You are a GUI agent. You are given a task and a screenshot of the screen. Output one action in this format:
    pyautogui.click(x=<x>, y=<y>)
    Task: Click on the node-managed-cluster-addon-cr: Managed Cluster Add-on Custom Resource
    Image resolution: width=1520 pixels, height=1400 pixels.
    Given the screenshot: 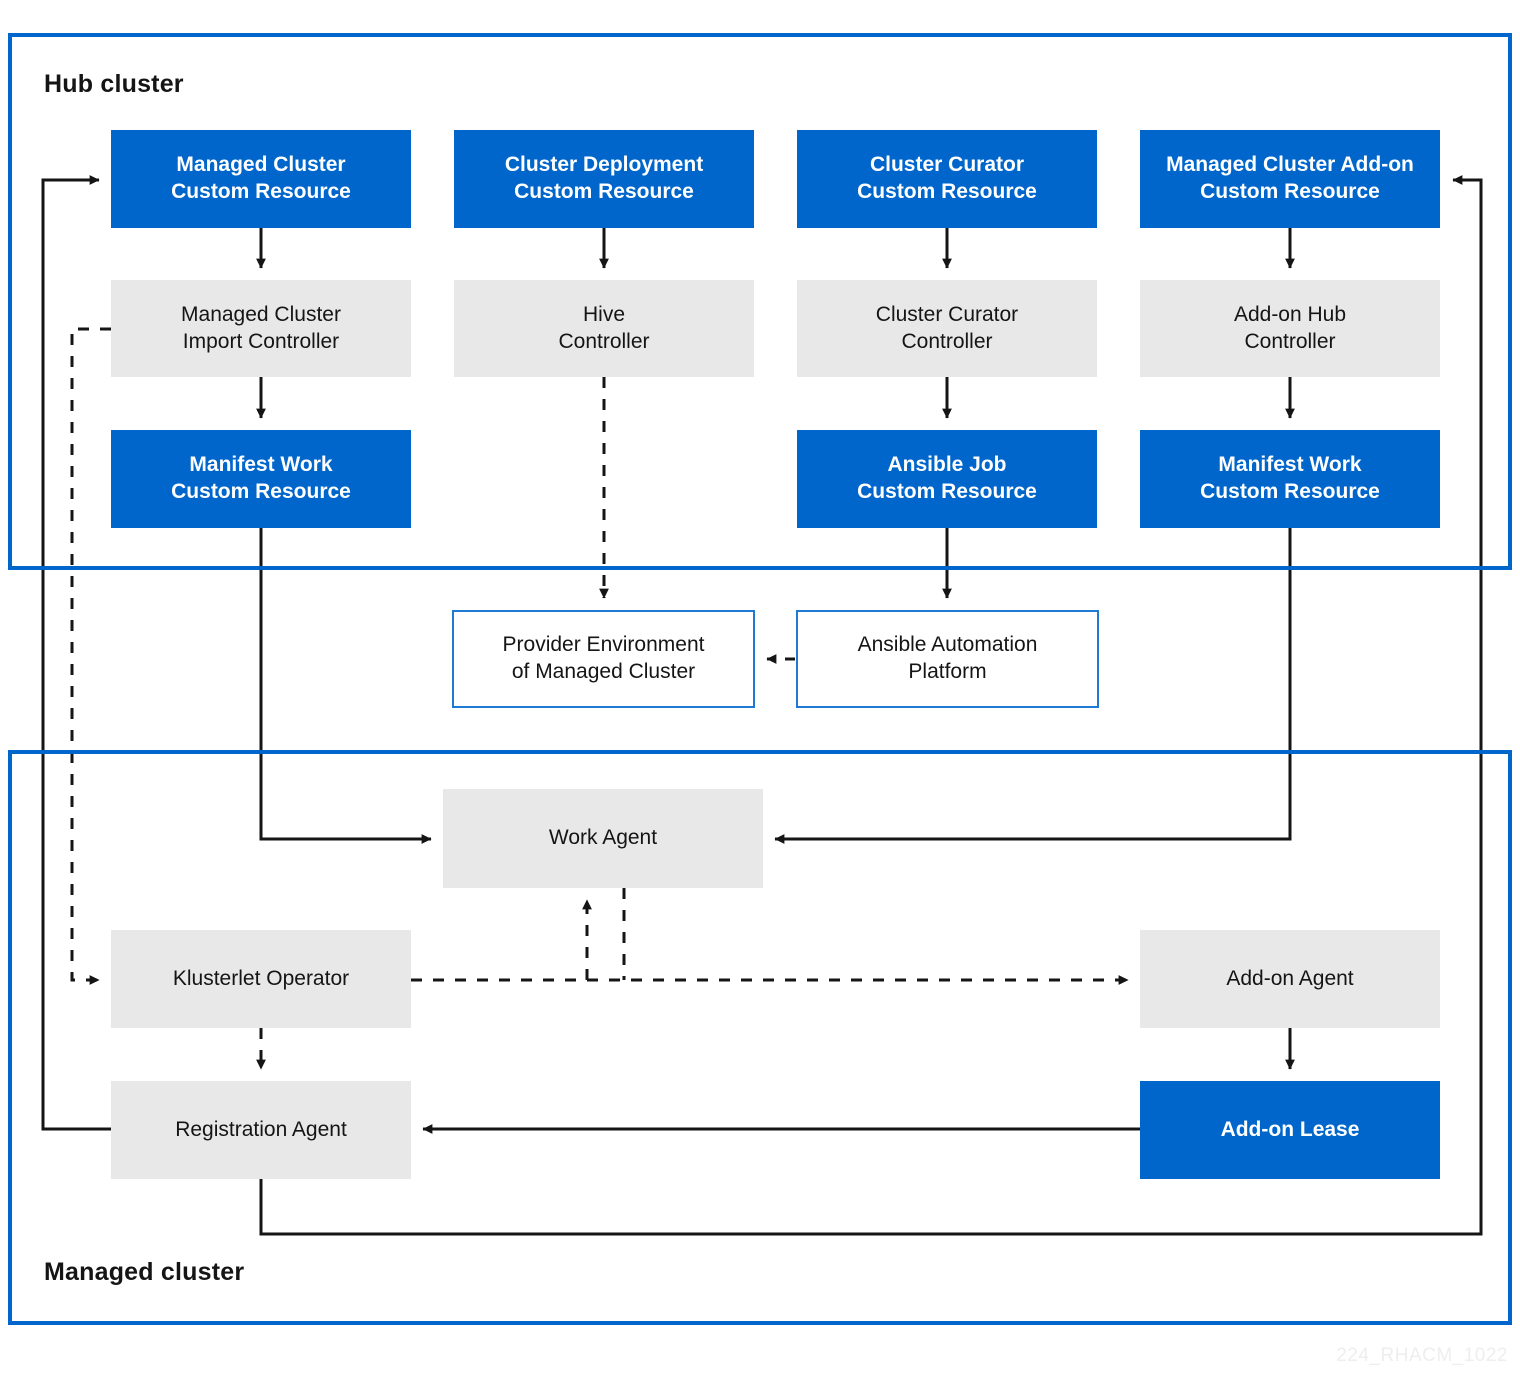 What is the action you would take?
    pyautogui.click(x=1290, y=179)
    